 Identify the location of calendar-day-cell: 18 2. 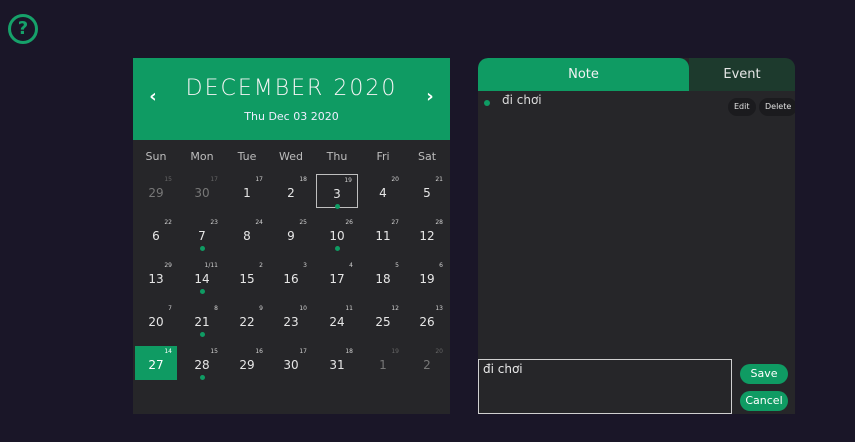
(291, 191).